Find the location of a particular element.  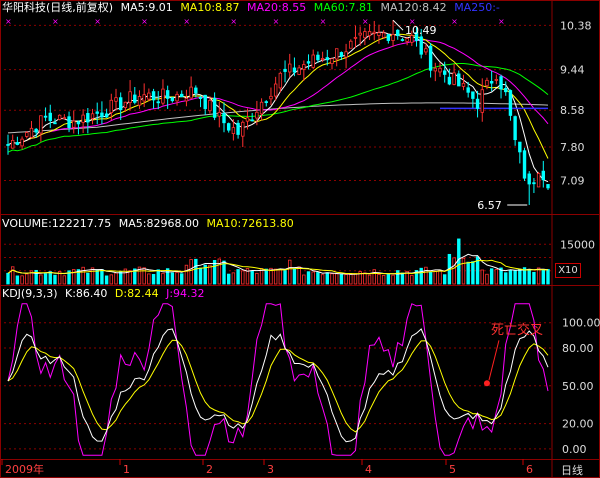

ma120-legend: MA120:8.42 is located at coordinates (413, 7).